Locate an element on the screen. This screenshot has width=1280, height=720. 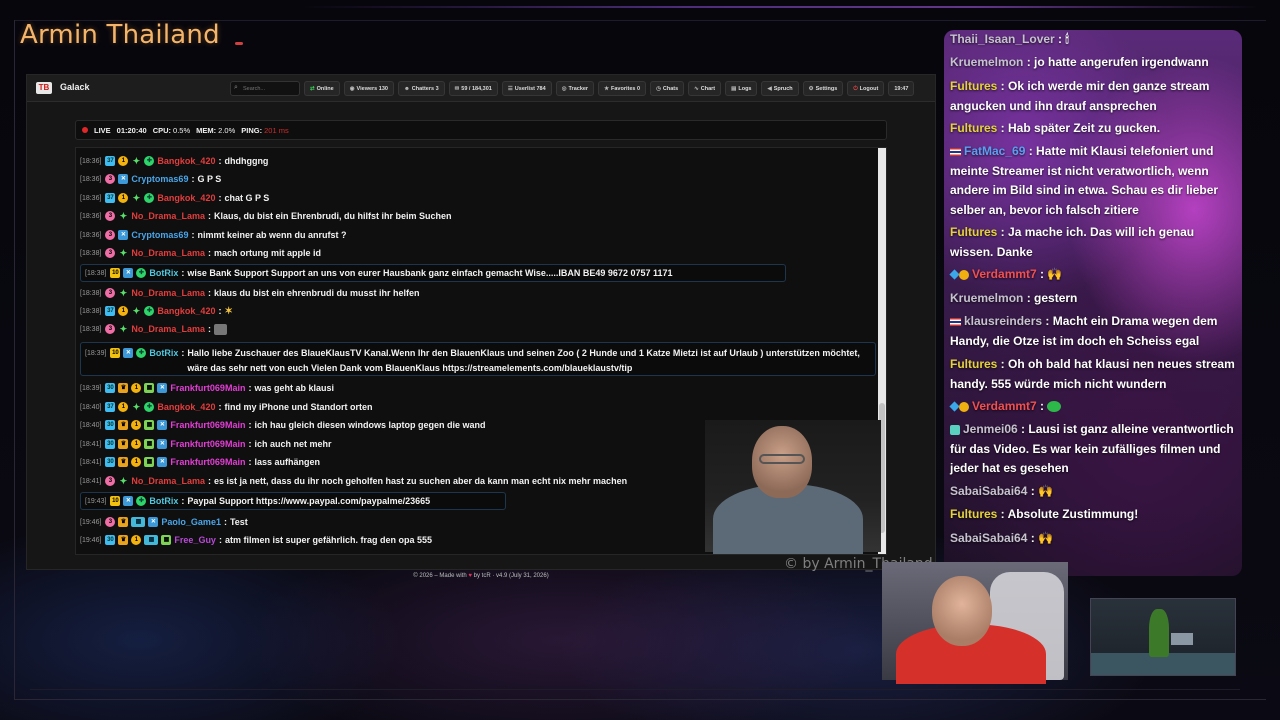
star-icon: ★ is located at coordinates (607, 89).